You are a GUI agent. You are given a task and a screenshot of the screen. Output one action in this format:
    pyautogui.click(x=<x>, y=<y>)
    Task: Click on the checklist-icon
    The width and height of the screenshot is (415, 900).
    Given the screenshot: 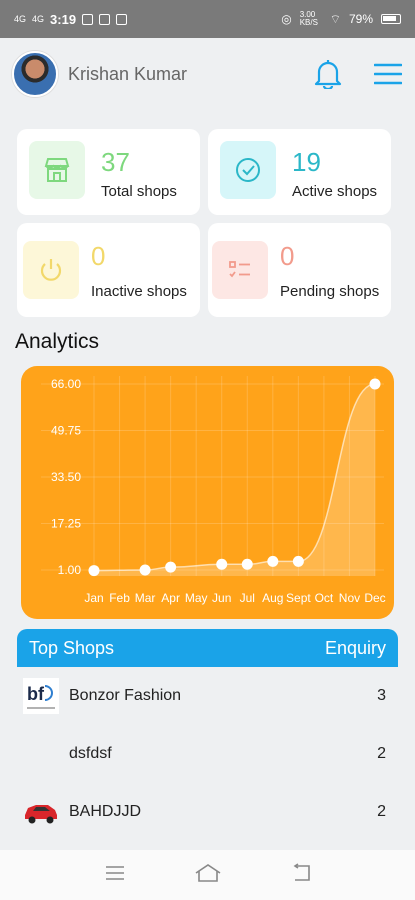 What is the action you would take?
    pyautogui.click(x=240, y=270)
    